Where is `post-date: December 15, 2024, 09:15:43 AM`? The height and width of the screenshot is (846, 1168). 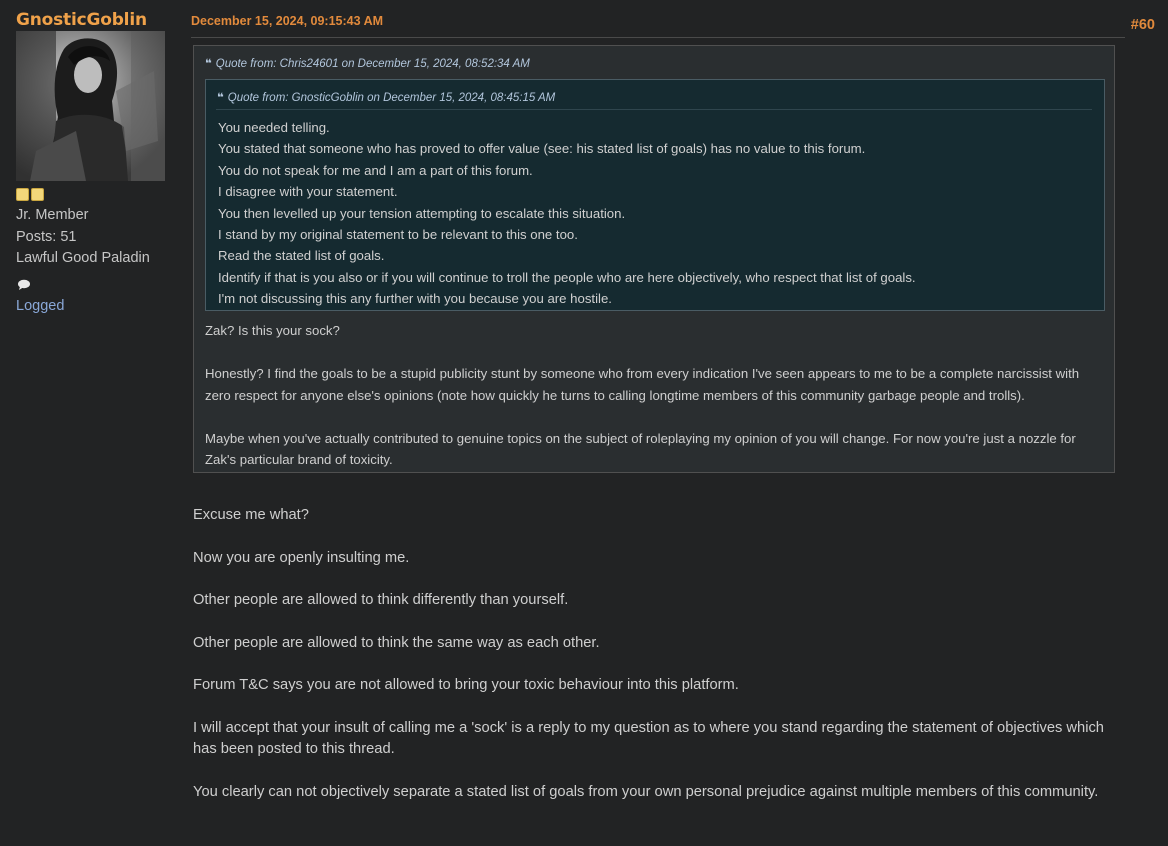 post-date: December 15, 2024, 09:15:43 AM is located at coordinates (287, 21).